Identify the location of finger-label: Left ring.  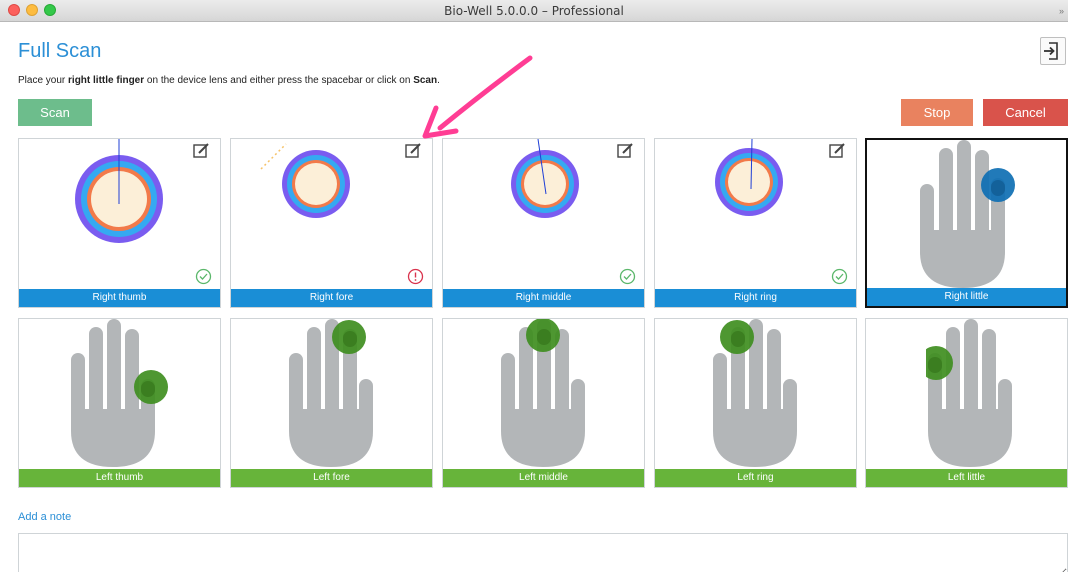
(755, 478).